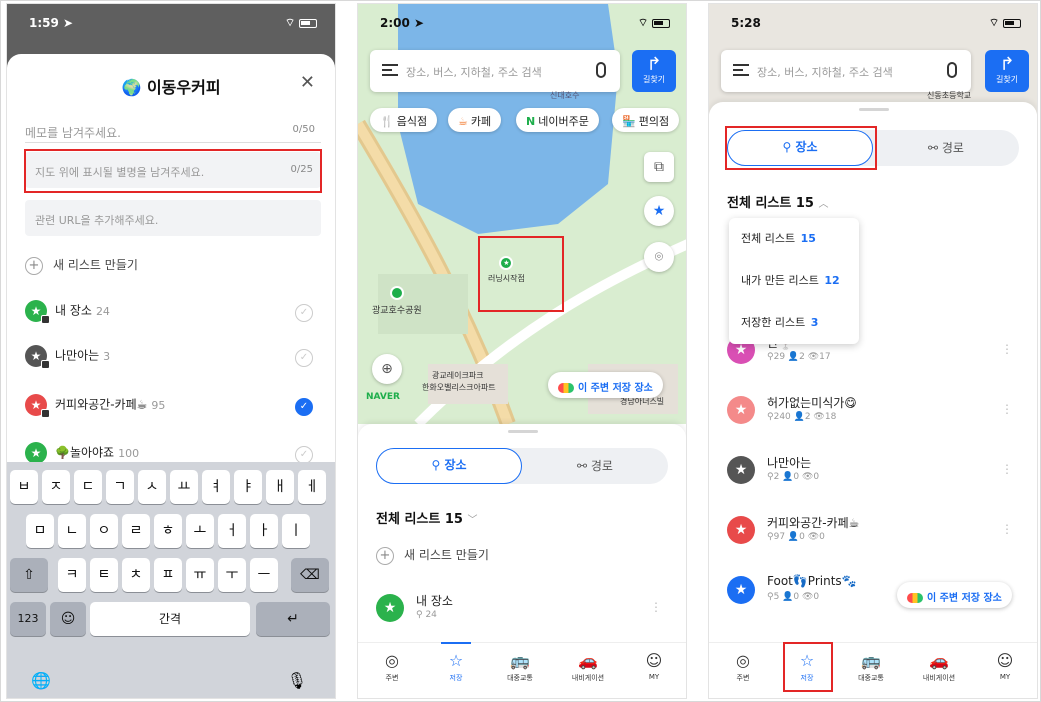  I want to click on key: ㅏ, so click(264, 531).